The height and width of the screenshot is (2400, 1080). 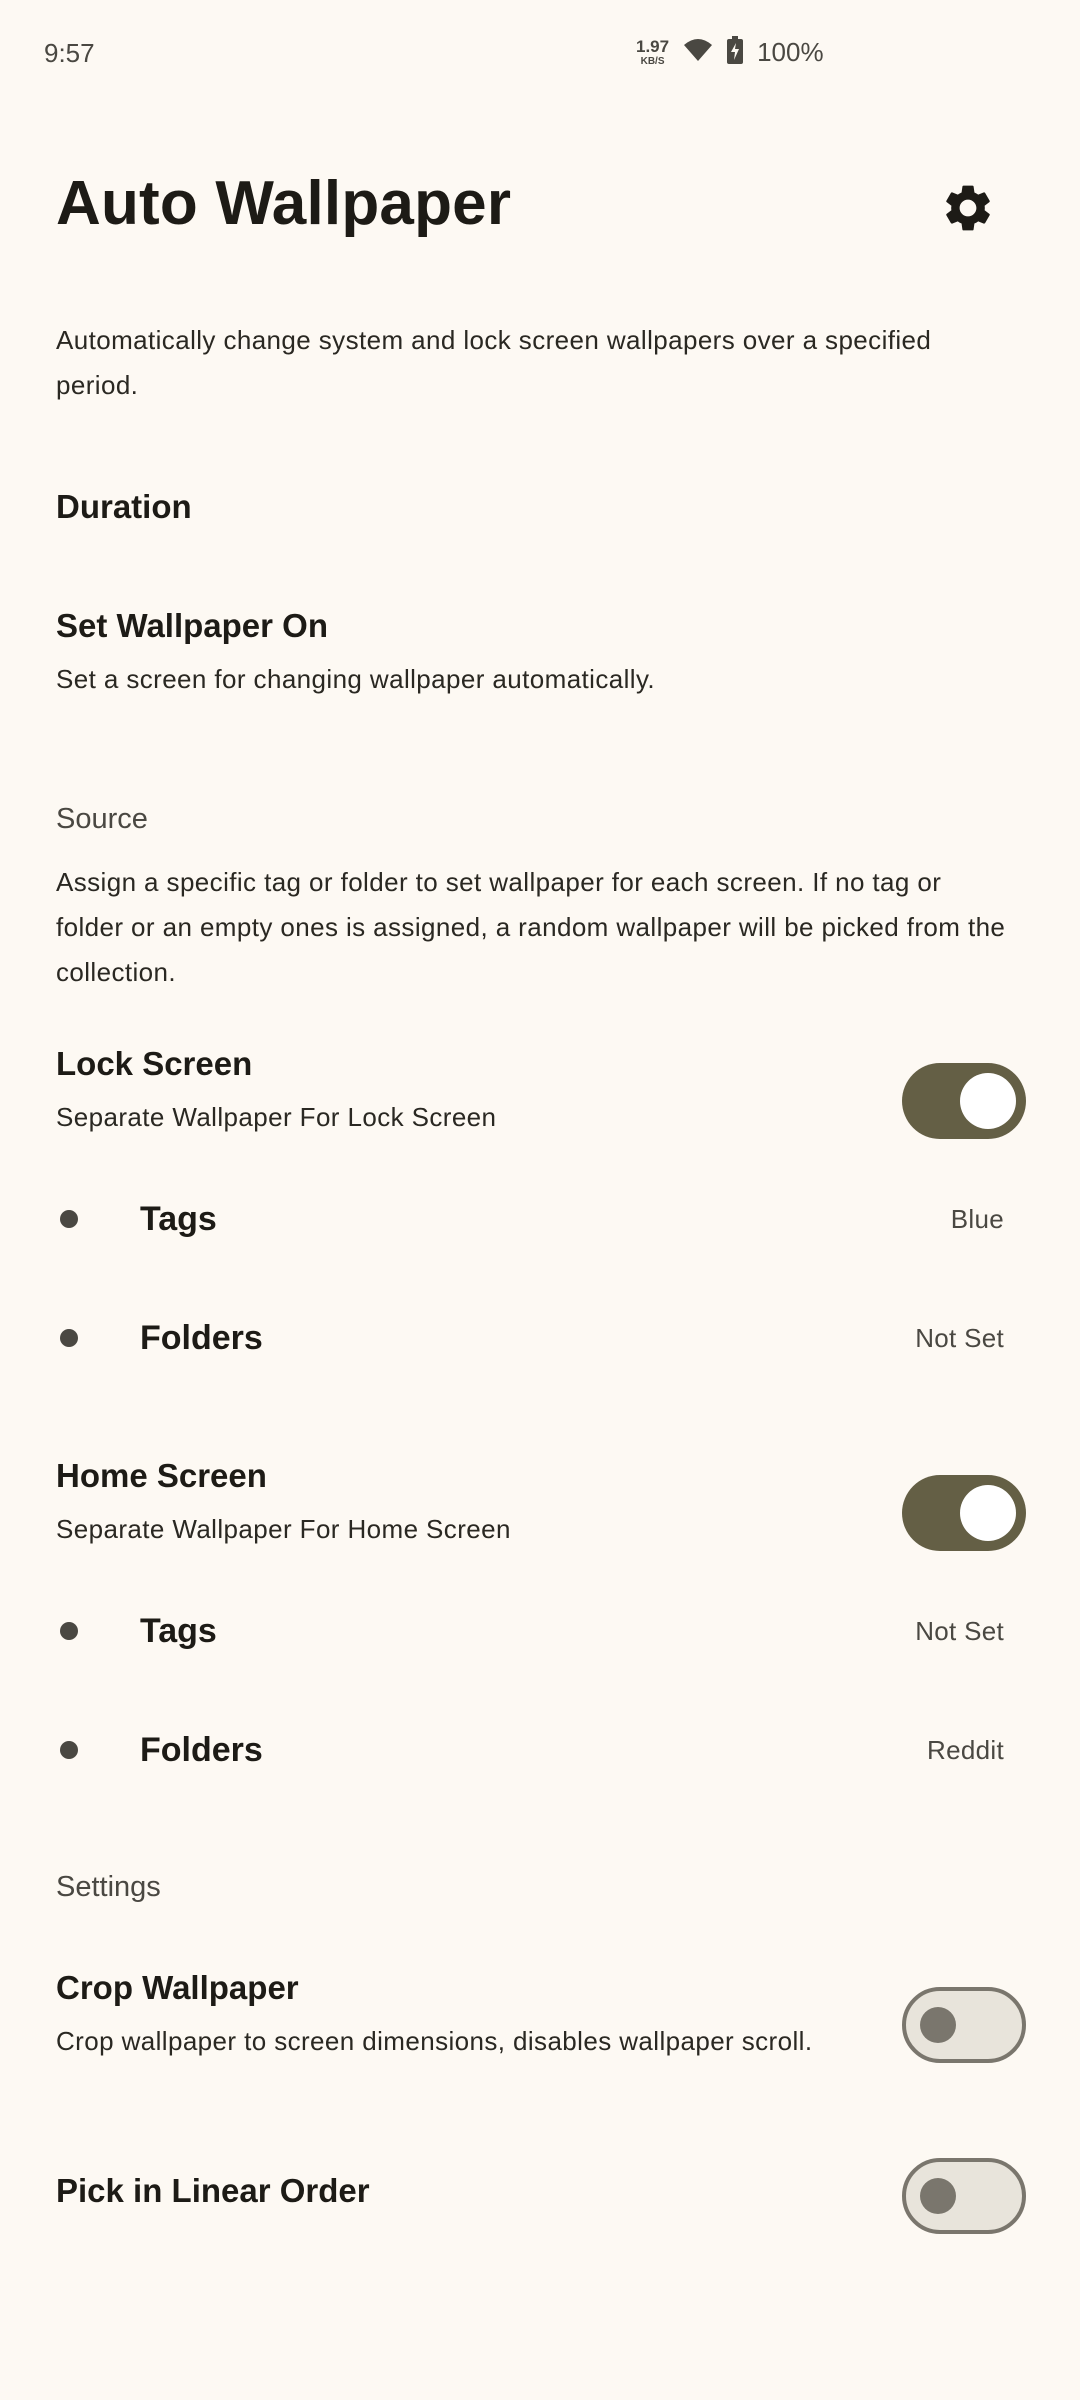 I want to click on home-screen-tags-value: Not Set, so click(x=959, y=1631).